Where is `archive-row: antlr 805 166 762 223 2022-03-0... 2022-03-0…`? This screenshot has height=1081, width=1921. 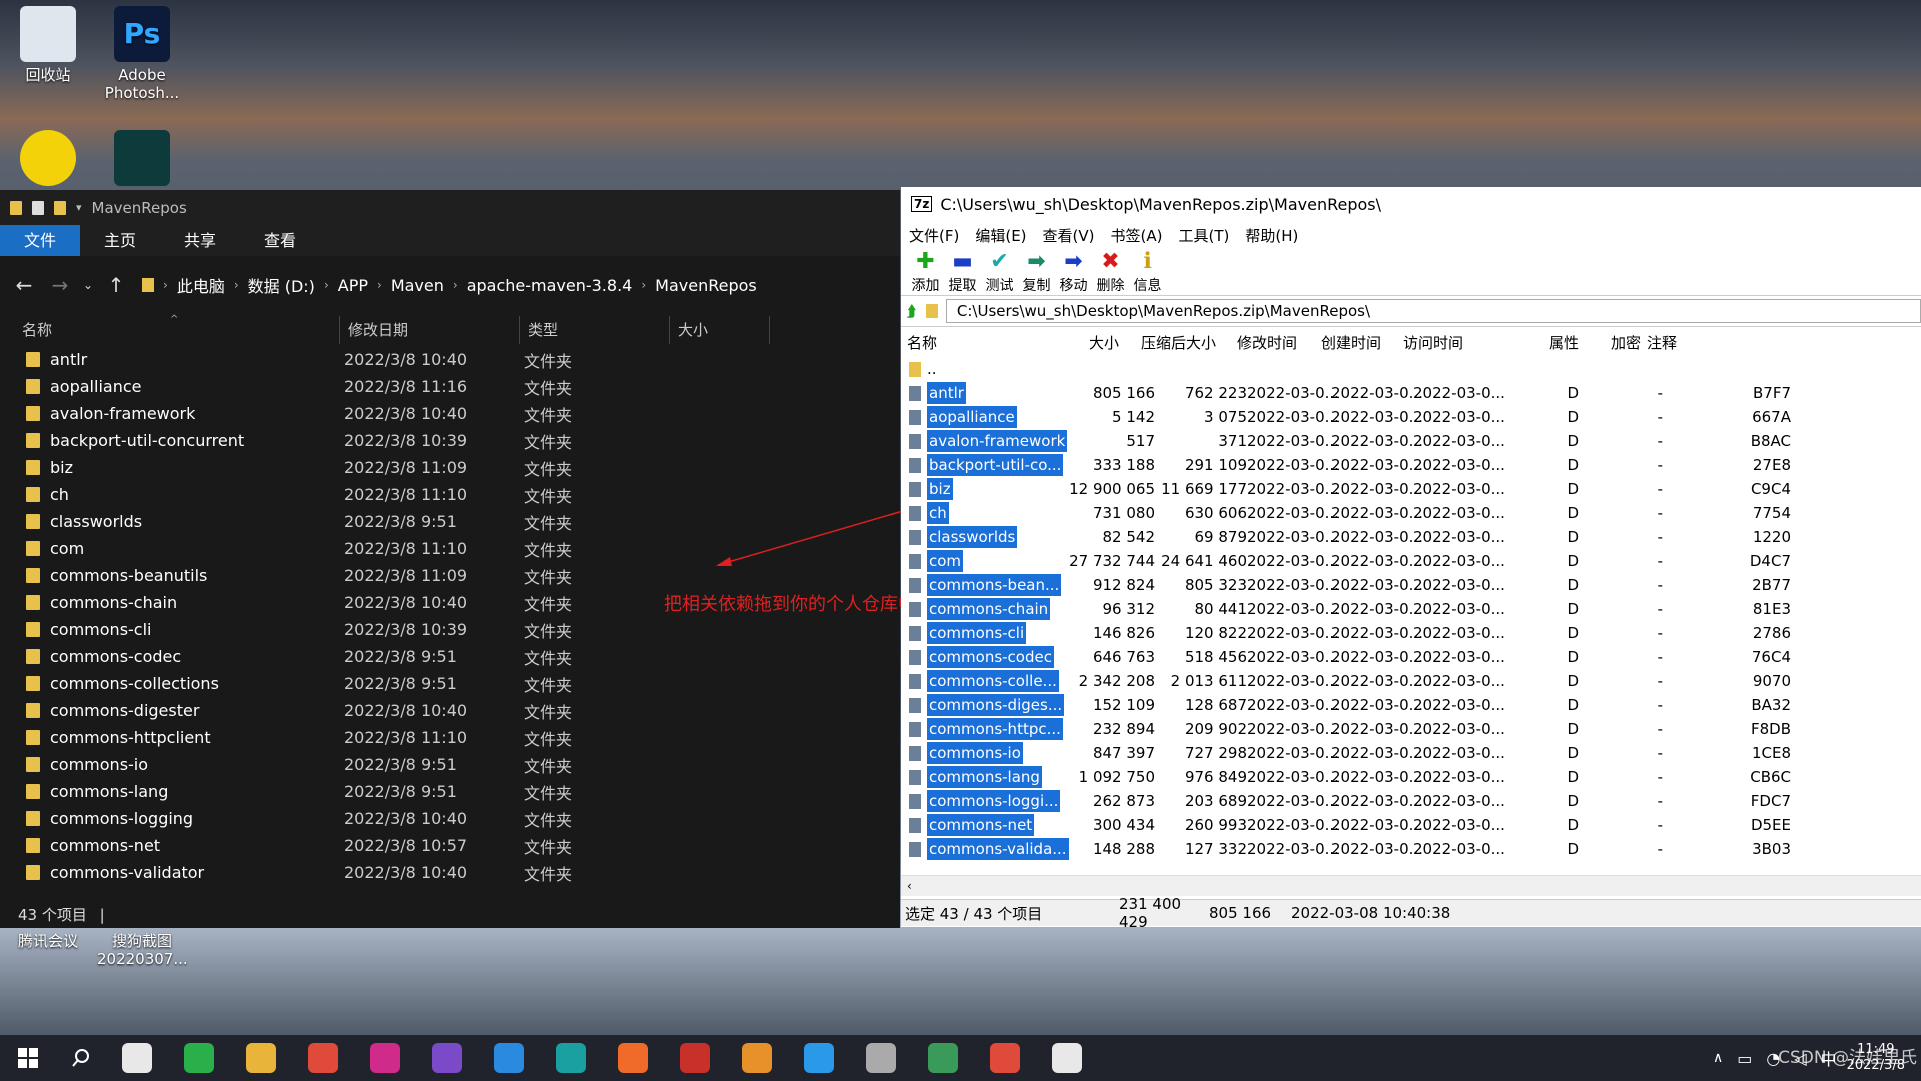
archive-row: antlr 805 166 762 223 2022-03-0... 2022-03-0… is located at coordinates (1411, 393).